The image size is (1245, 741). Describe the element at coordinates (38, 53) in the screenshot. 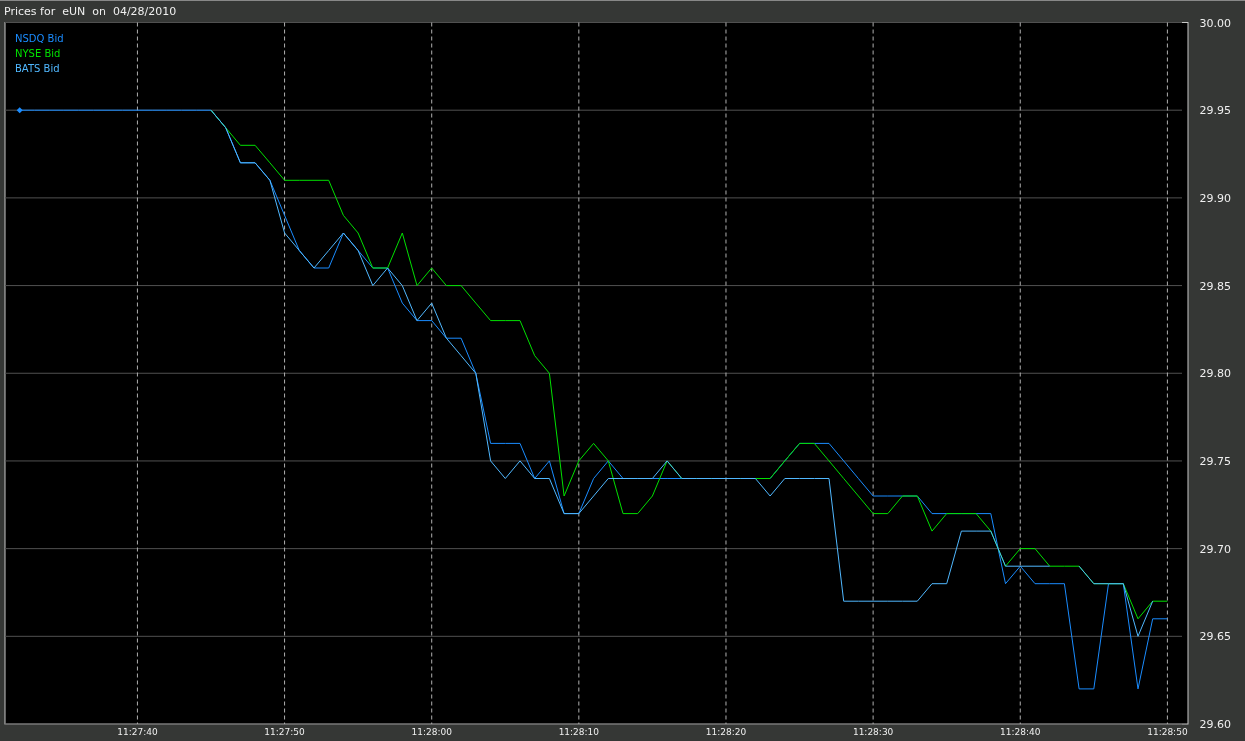

I see `legend-label: NYSE Bid` at that location.